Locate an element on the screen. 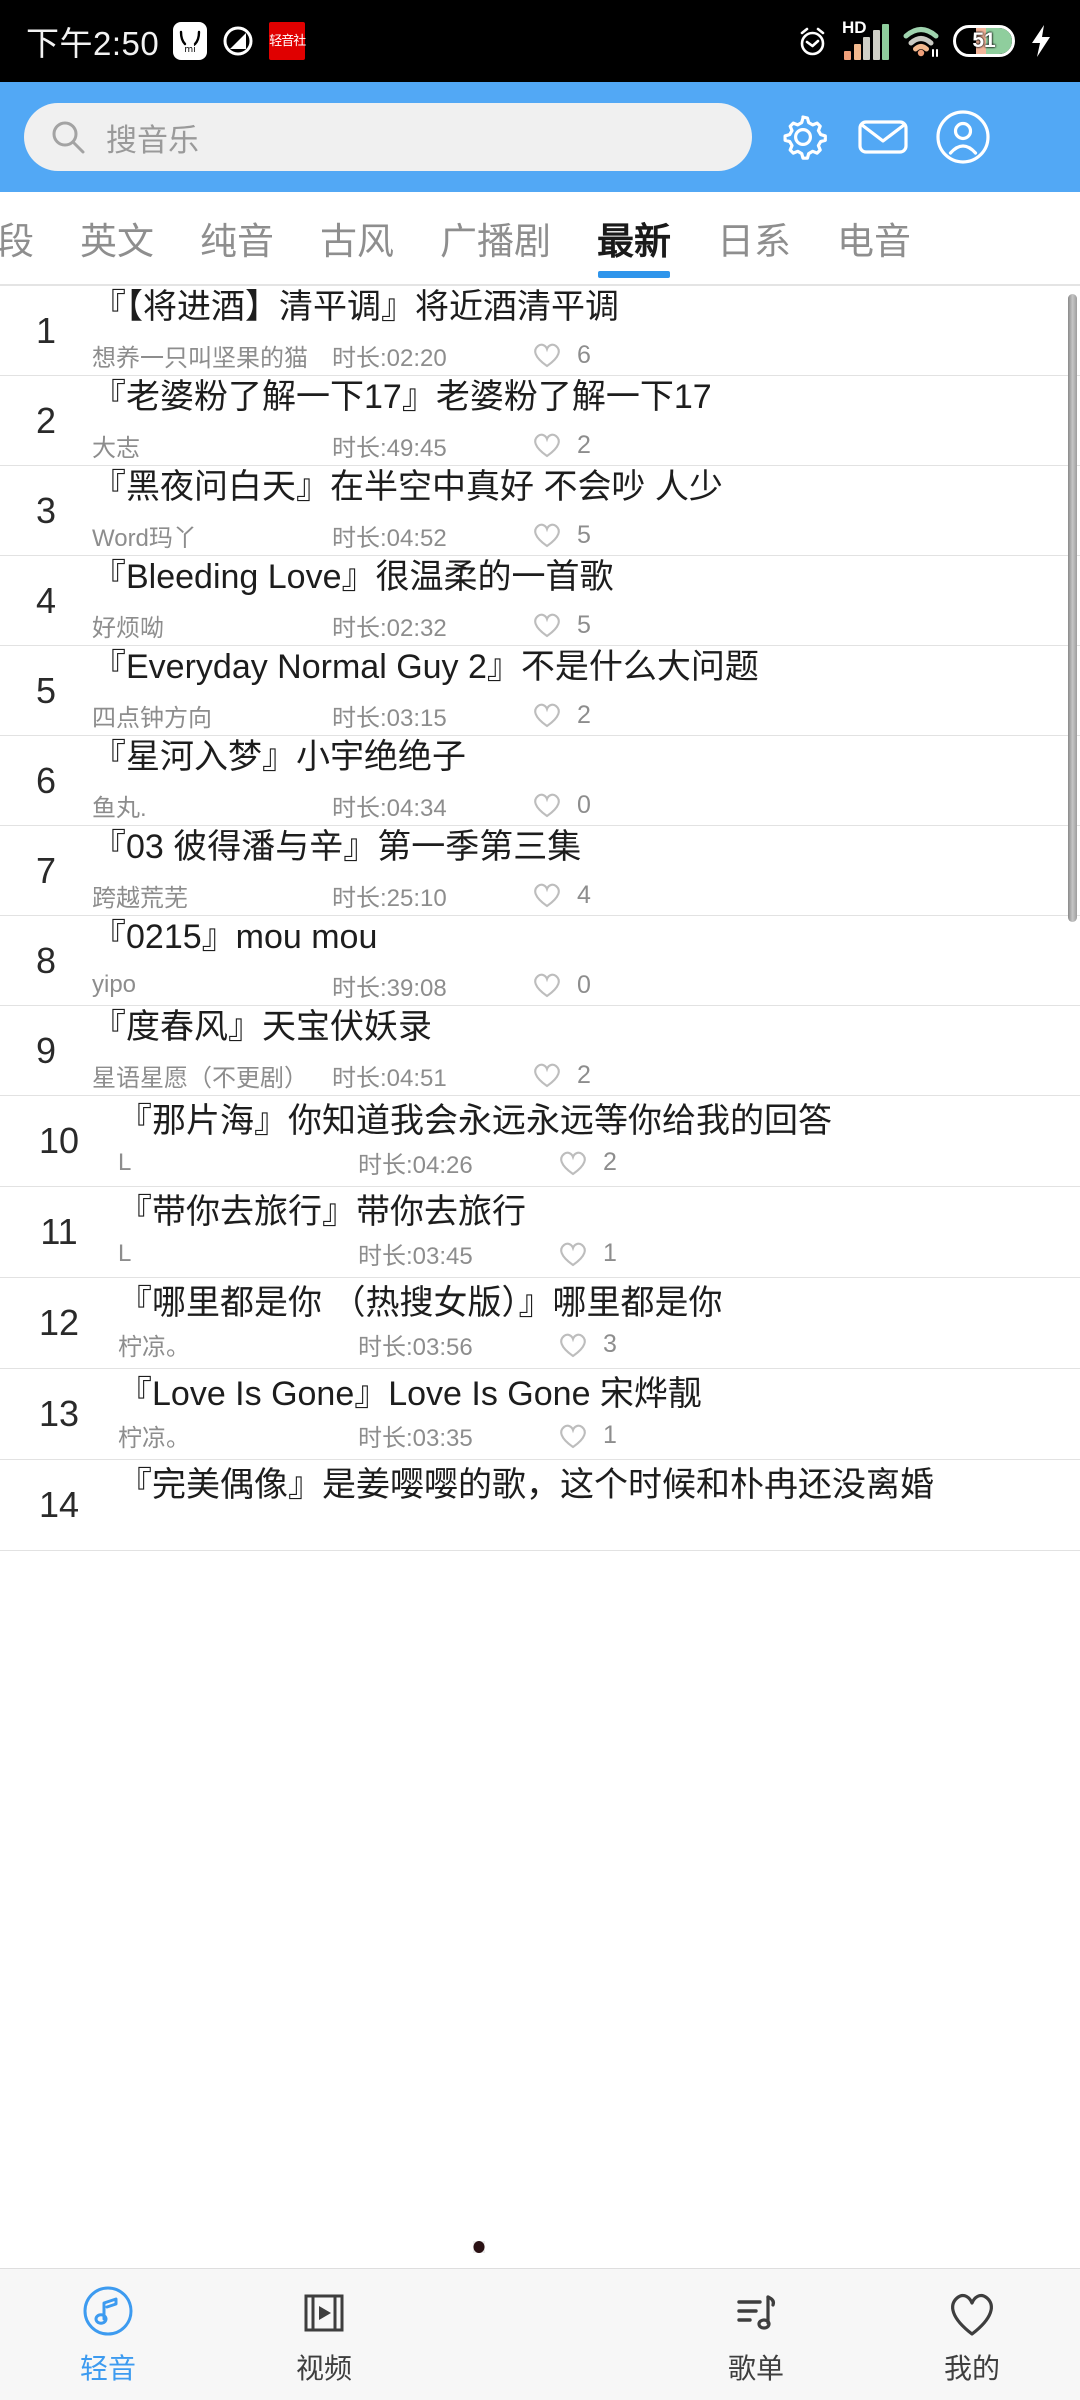  row-meta: 柠凉。 时长:03:35 1 is located at coordinates (590, 1435).